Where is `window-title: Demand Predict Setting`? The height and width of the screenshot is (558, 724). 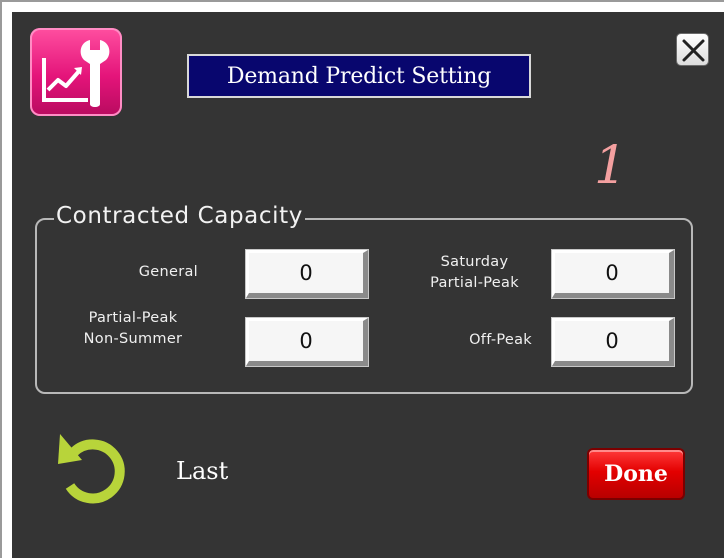
window-title: Demand Predict Setting is located at coordinates (359, 76).